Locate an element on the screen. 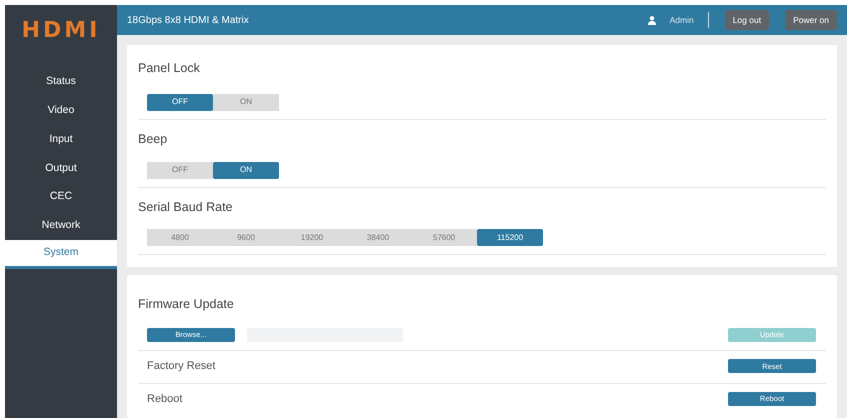  sidebar-item: Status is located at coordinates (61, 82).